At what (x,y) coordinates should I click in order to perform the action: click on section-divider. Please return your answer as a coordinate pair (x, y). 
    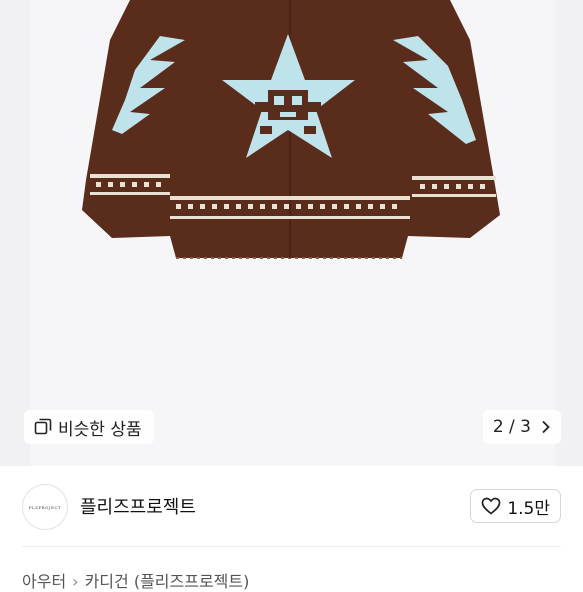
    Looking at the image, I should click on (291, 546).